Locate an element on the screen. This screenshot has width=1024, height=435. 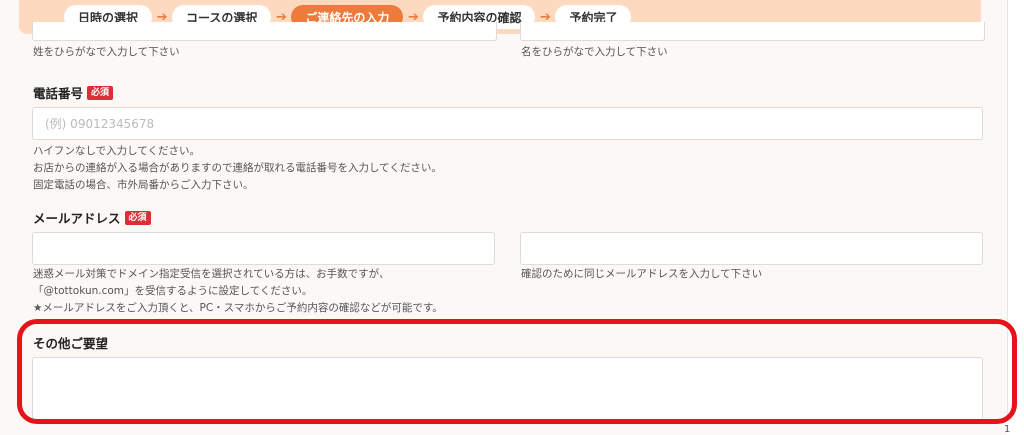
email-label-text: メールアドレス is located at coordinates (77, 218).